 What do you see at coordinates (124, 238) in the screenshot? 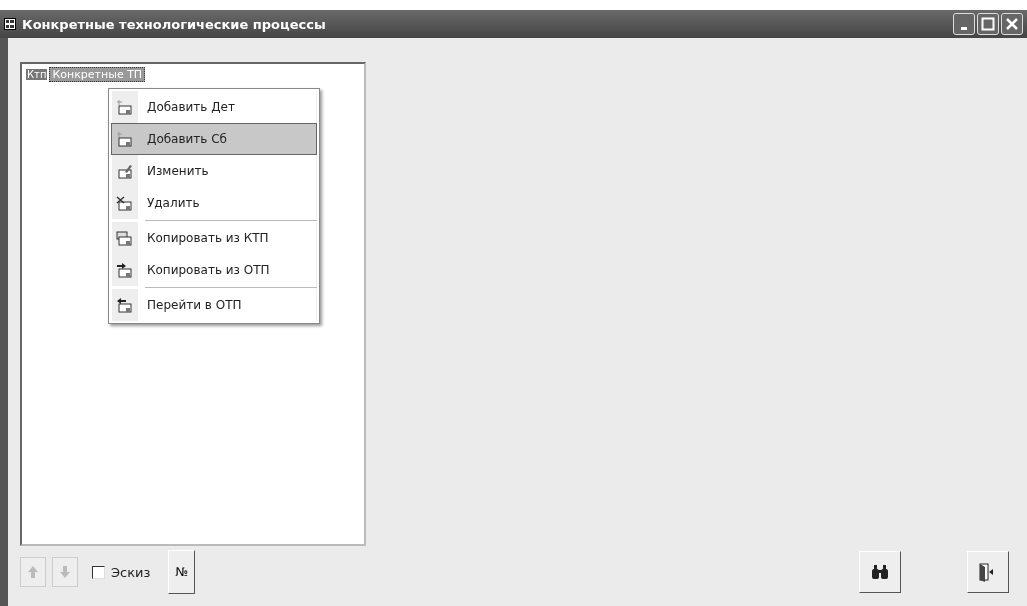
I see `document-copy-icon` at bounding box center [124, 238].